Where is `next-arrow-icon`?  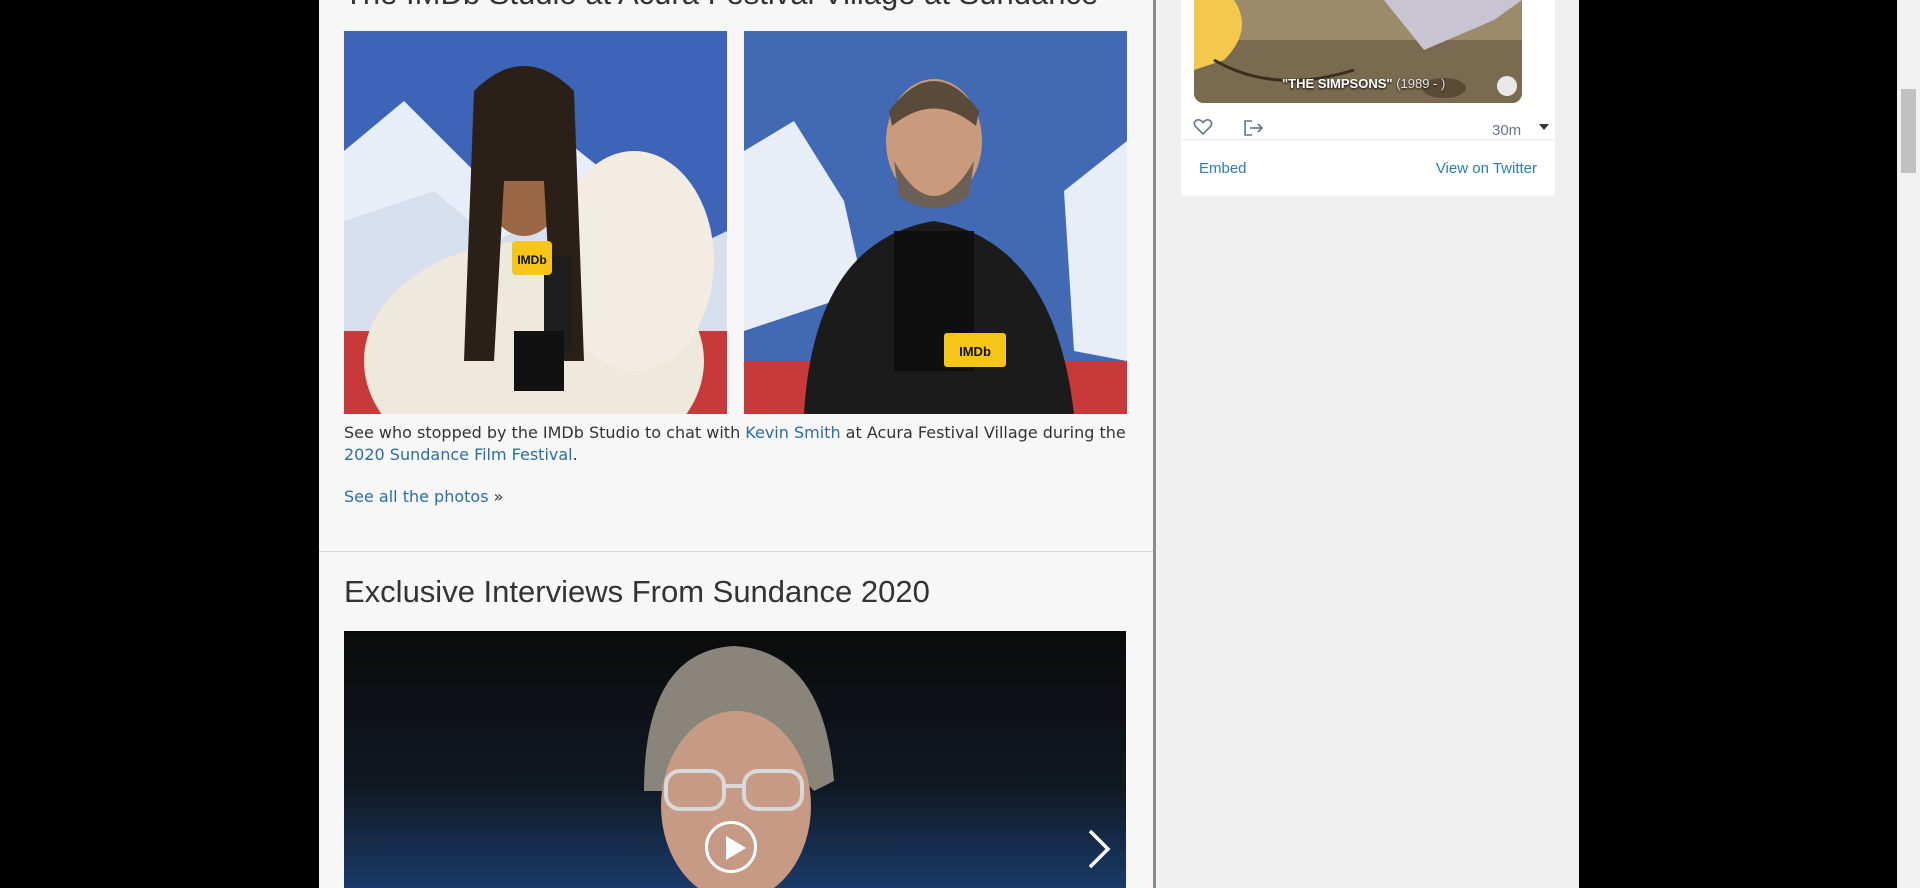 next-arrow-icon is located at coordinates (1099, 849).